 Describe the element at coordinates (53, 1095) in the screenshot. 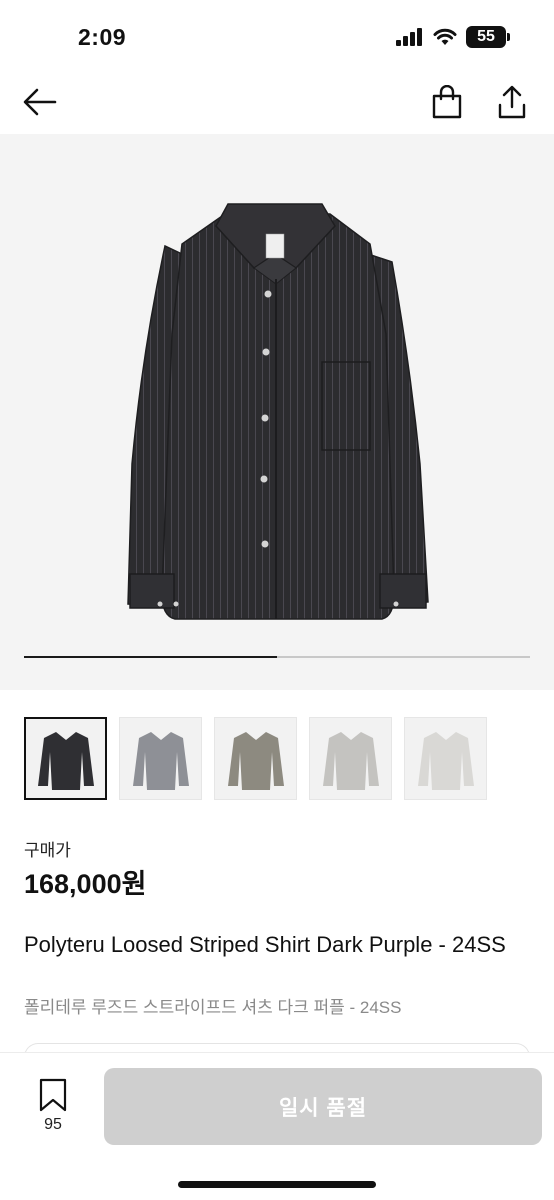

I see `bookmark-icon` at that location.